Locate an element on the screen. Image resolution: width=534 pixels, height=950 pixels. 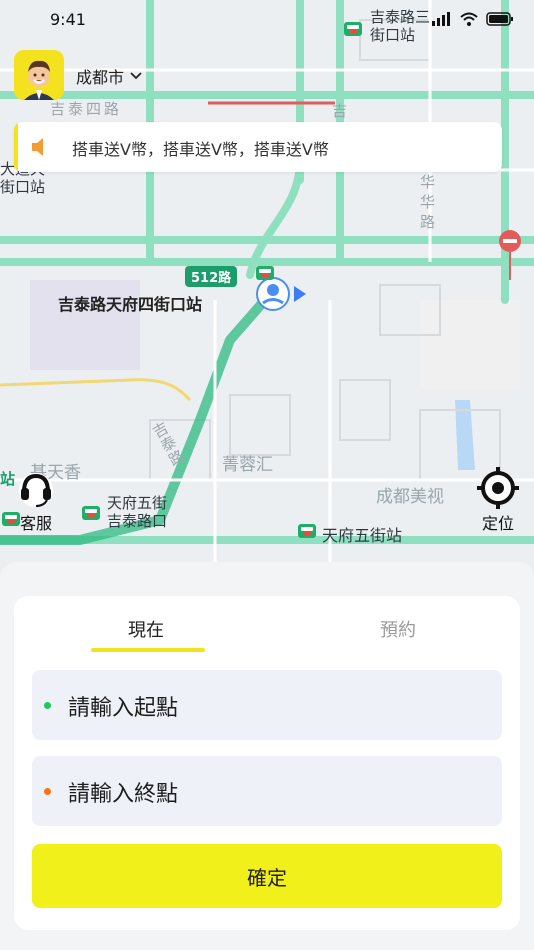
chevron-down-icon is located at coordinates (136, 76).